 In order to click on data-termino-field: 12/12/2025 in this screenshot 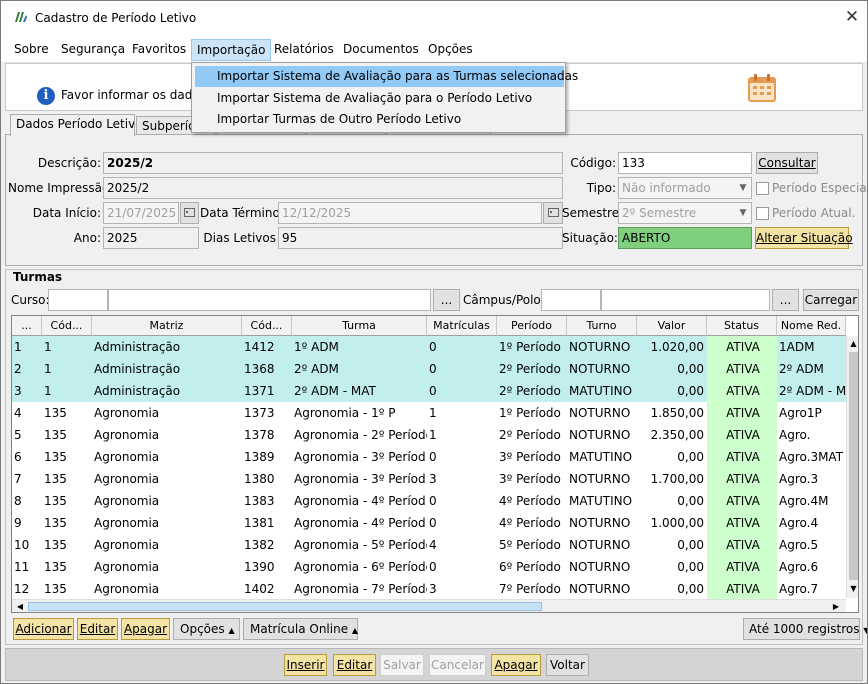, I will do `click(410, 213)`.